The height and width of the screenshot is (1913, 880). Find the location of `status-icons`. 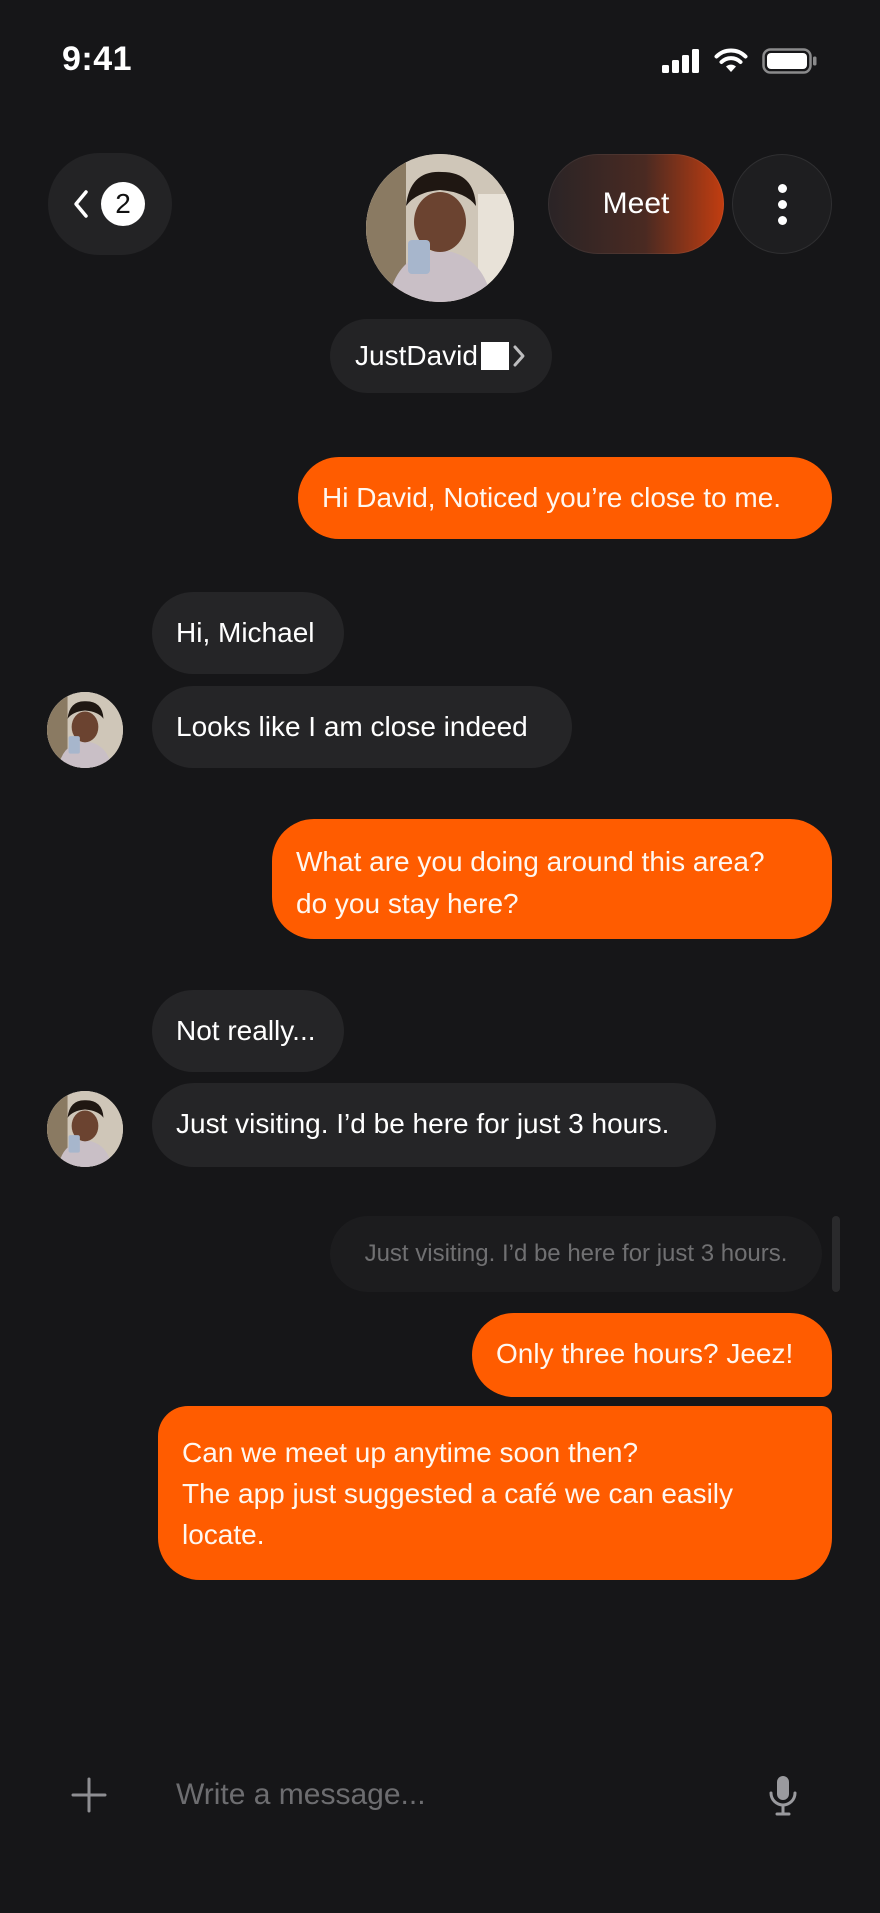

status-icons is located at coordinates (740, 61).